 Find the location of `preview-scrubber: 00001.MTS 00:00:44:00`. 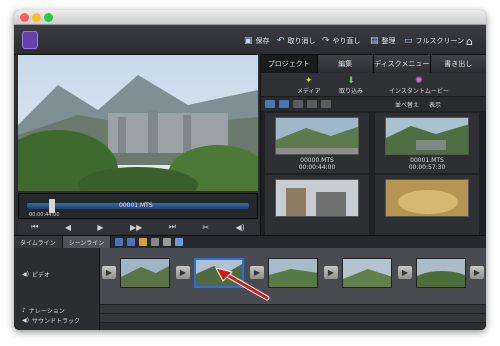

preview-scrubber: 00001.MTS 00:00:44:00 is located at coordinates (138, 206).